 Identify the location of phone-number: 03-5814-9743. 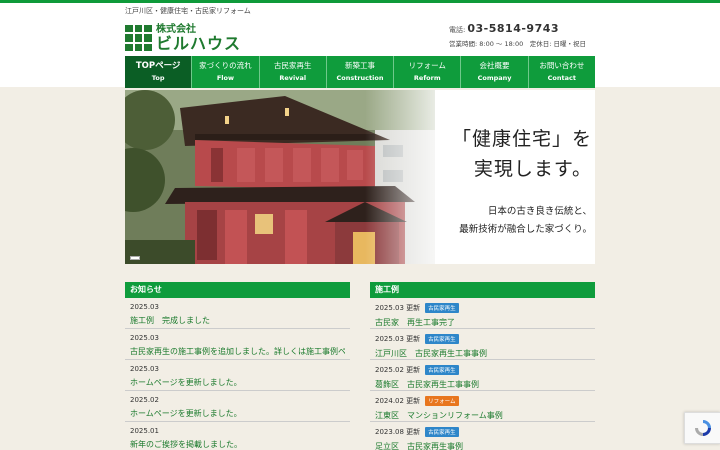
(513, 28).